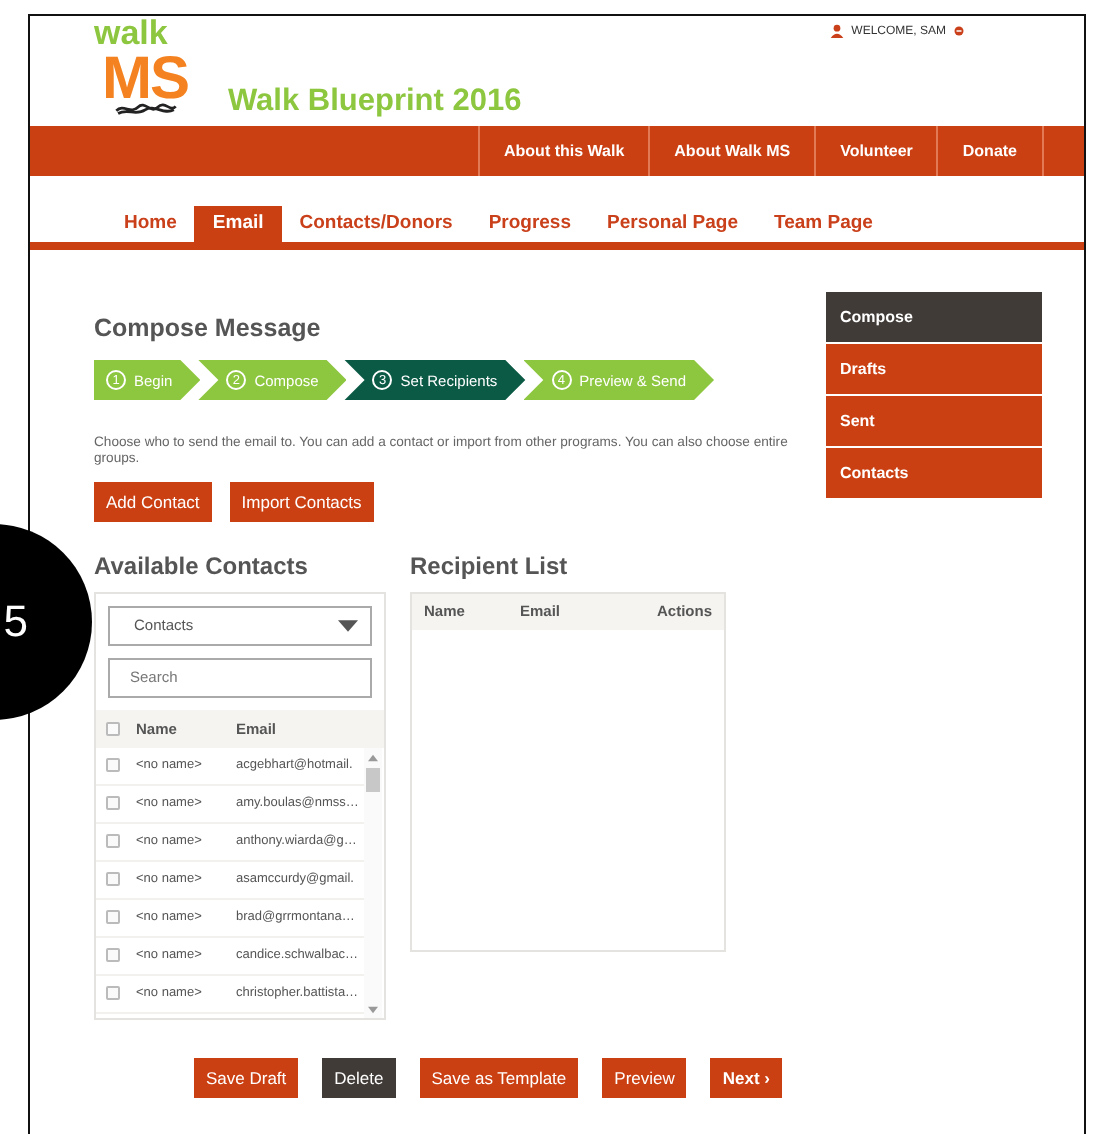  I want to click on nav-tab: Email, so click(238, 224).